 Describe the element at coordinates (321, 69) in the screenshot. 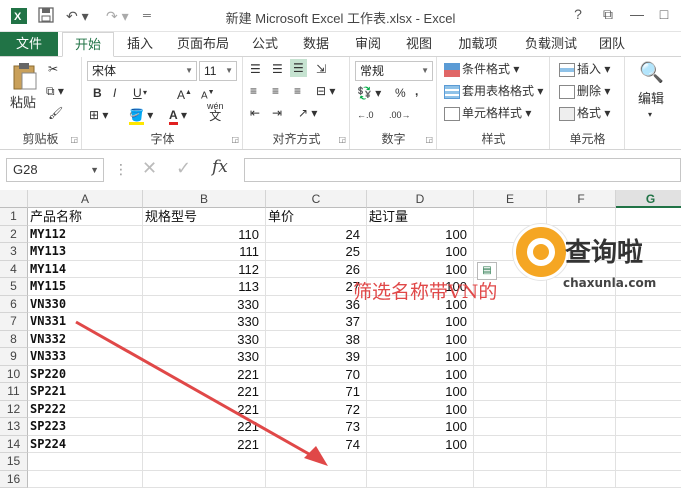

I see `wrap-text-icon: ⇲` at that location.